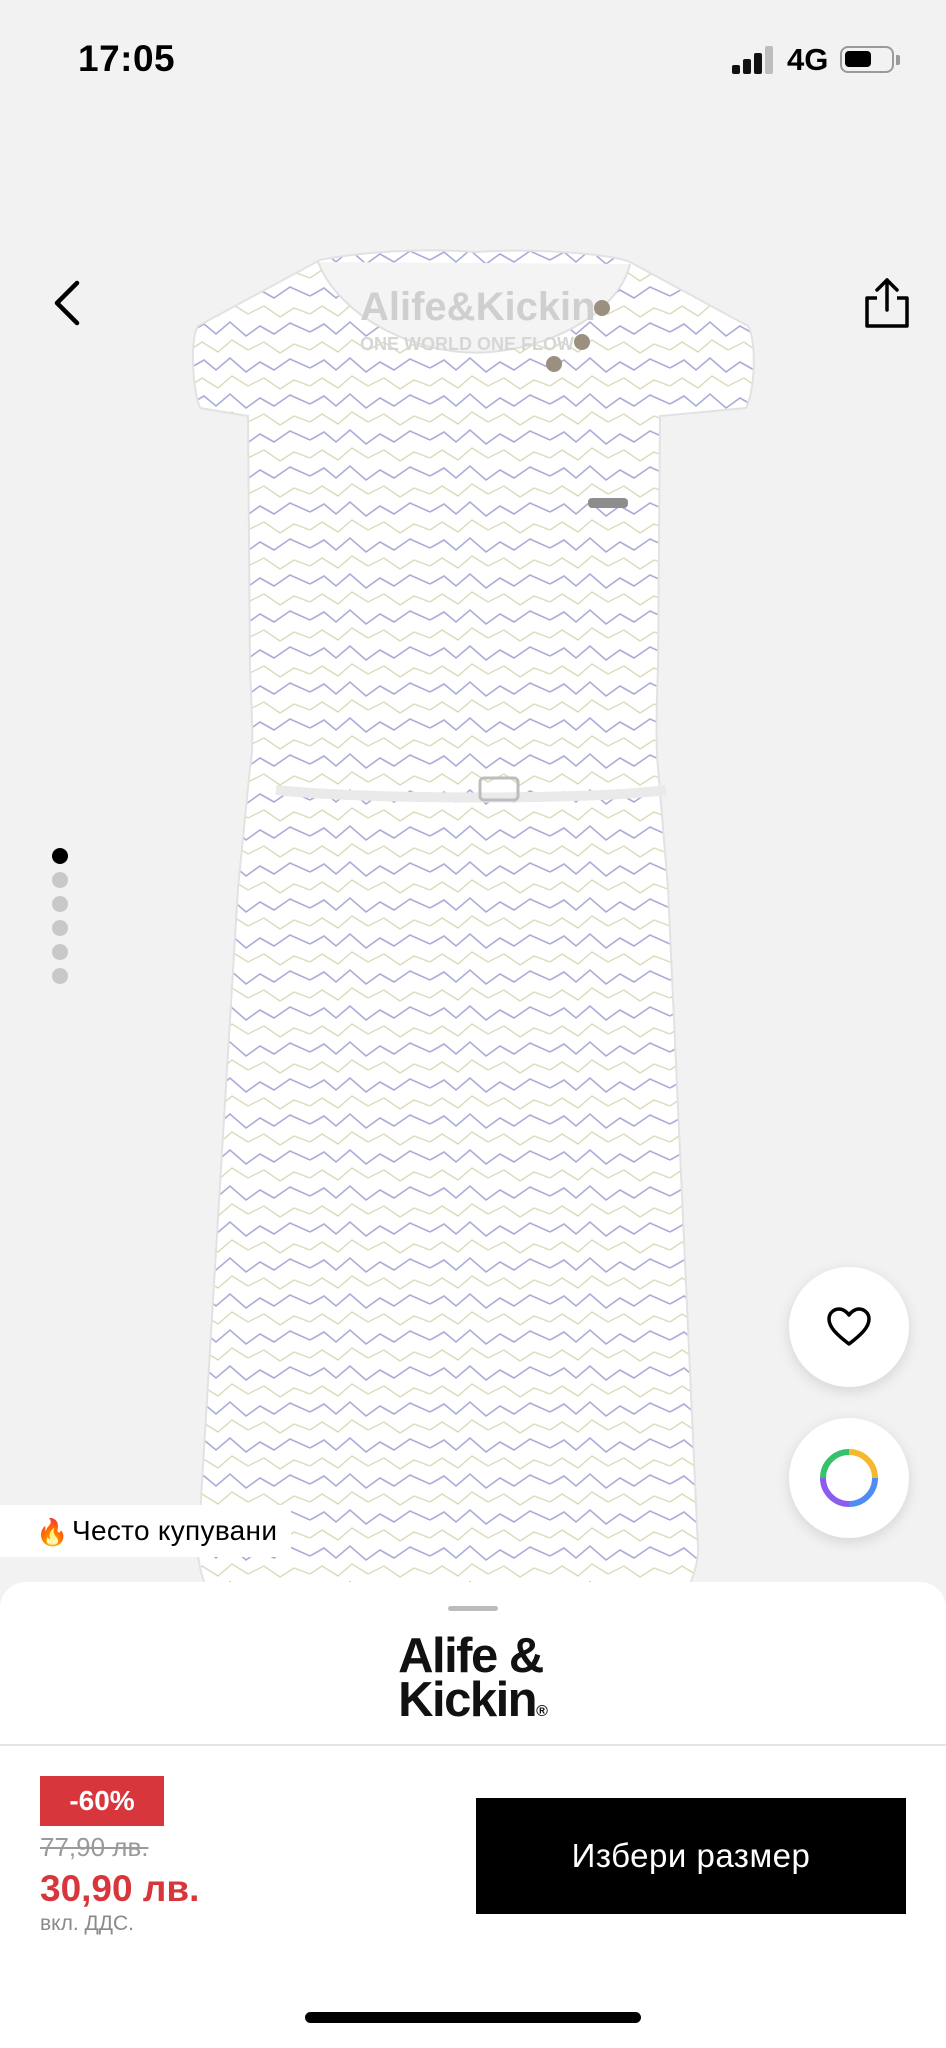 The width and height of the screenshot is (946, 2048). What do you see at coordinates (102, 1801) in the screenshot?
I see `discount-badge: -60%` at bounding box center [102, 1801].